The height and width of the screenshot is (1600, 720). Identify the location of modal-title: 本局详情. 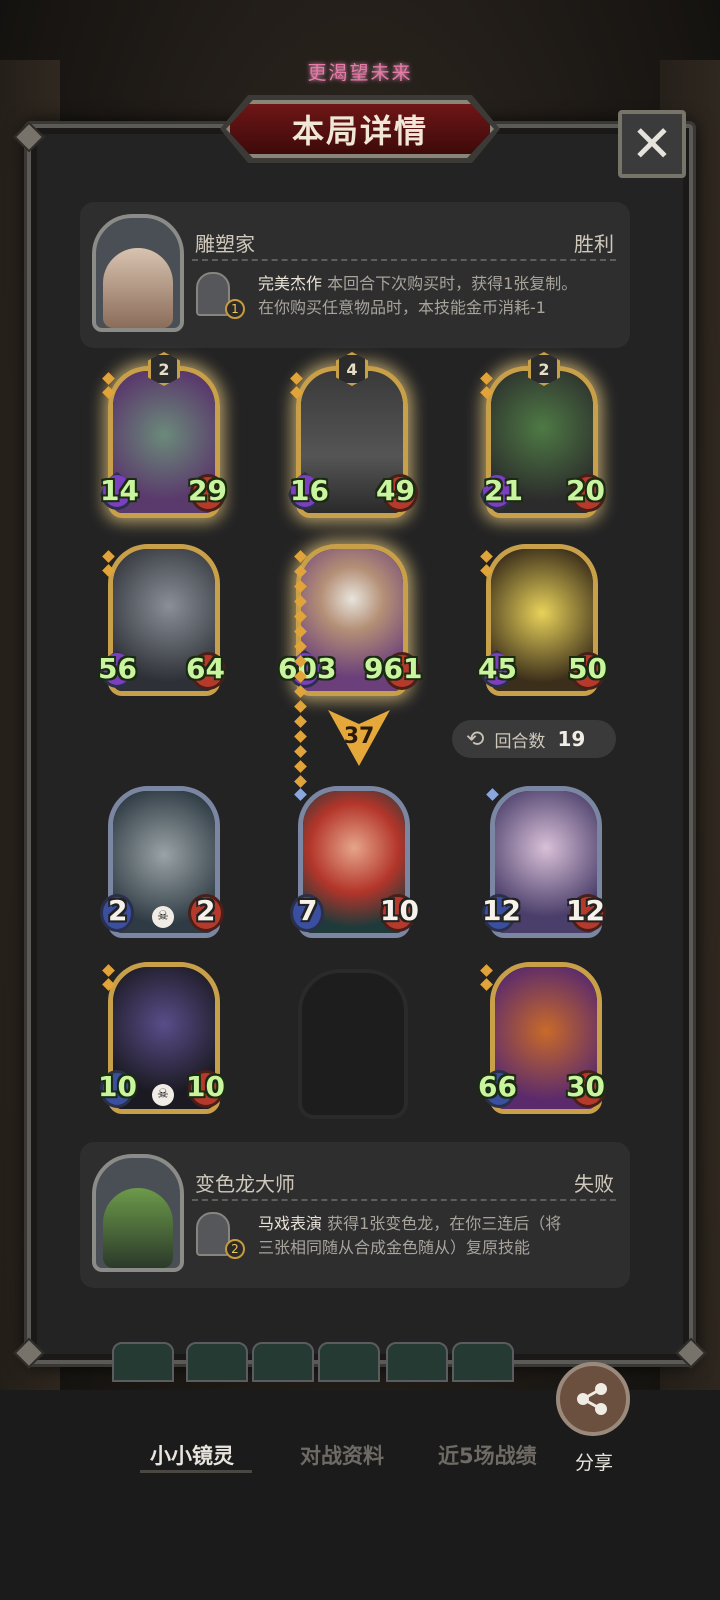
(359, 131).